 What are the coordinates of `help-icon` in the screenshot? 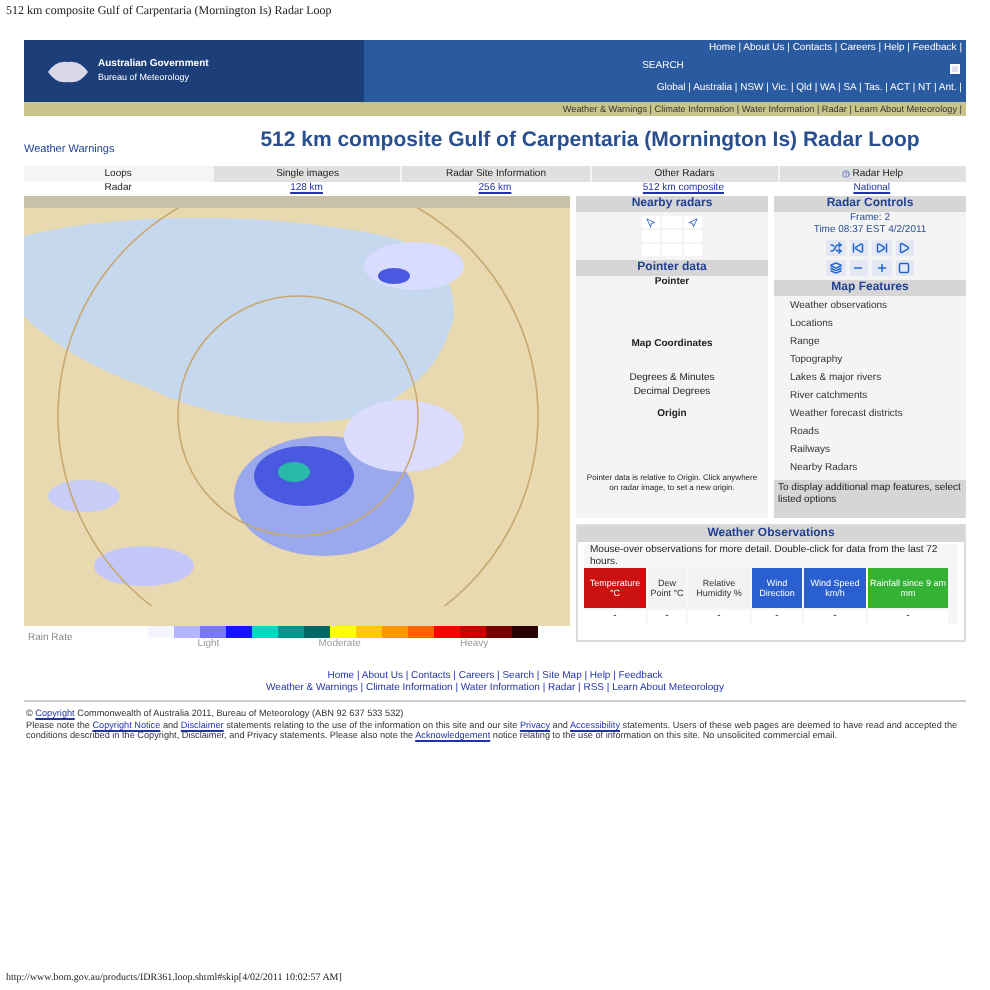 It's located at (846, 174).